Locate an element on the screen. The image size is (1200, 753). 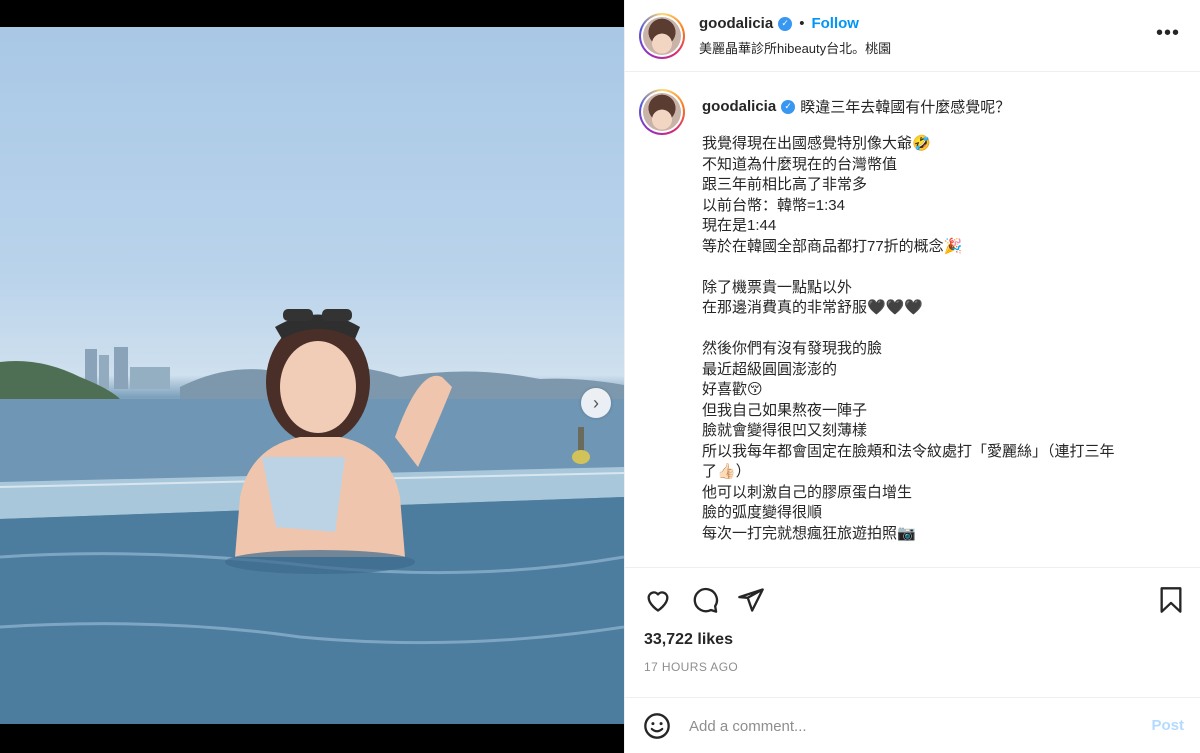
location-link: 美麗晶華診所hibeauty台北。桃園 is located at coordinates (795, 47).